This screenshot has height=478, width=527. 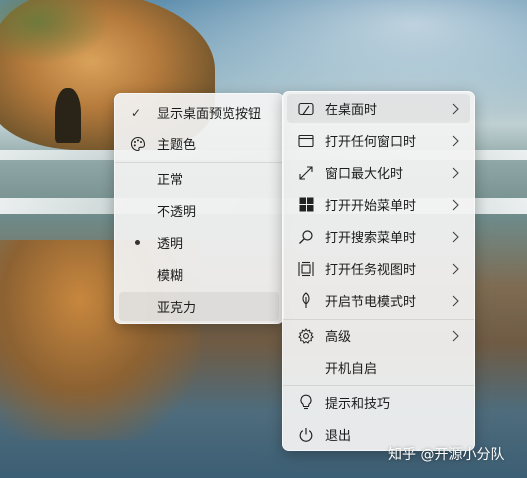 I want to click on checkmark-icon: ✓, so click(x=136, y=112).